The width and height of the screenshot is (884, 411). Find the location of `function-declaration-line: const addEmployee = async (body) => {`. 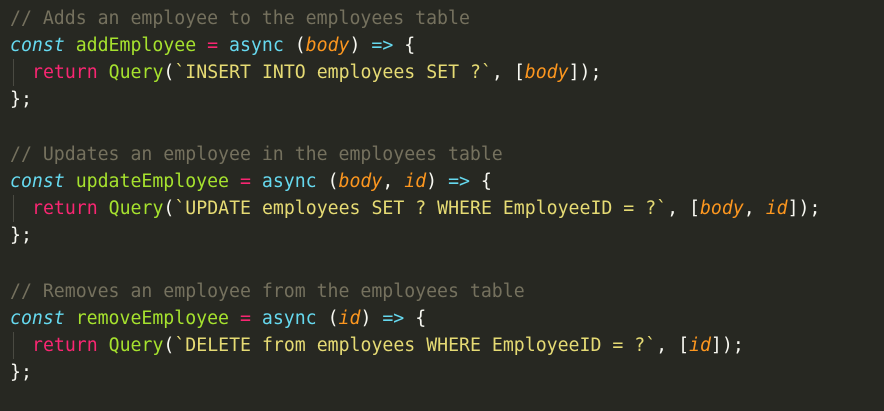

function-declaration-line: const addEmployee = async (body) => { is located at coordinates (212, 45).